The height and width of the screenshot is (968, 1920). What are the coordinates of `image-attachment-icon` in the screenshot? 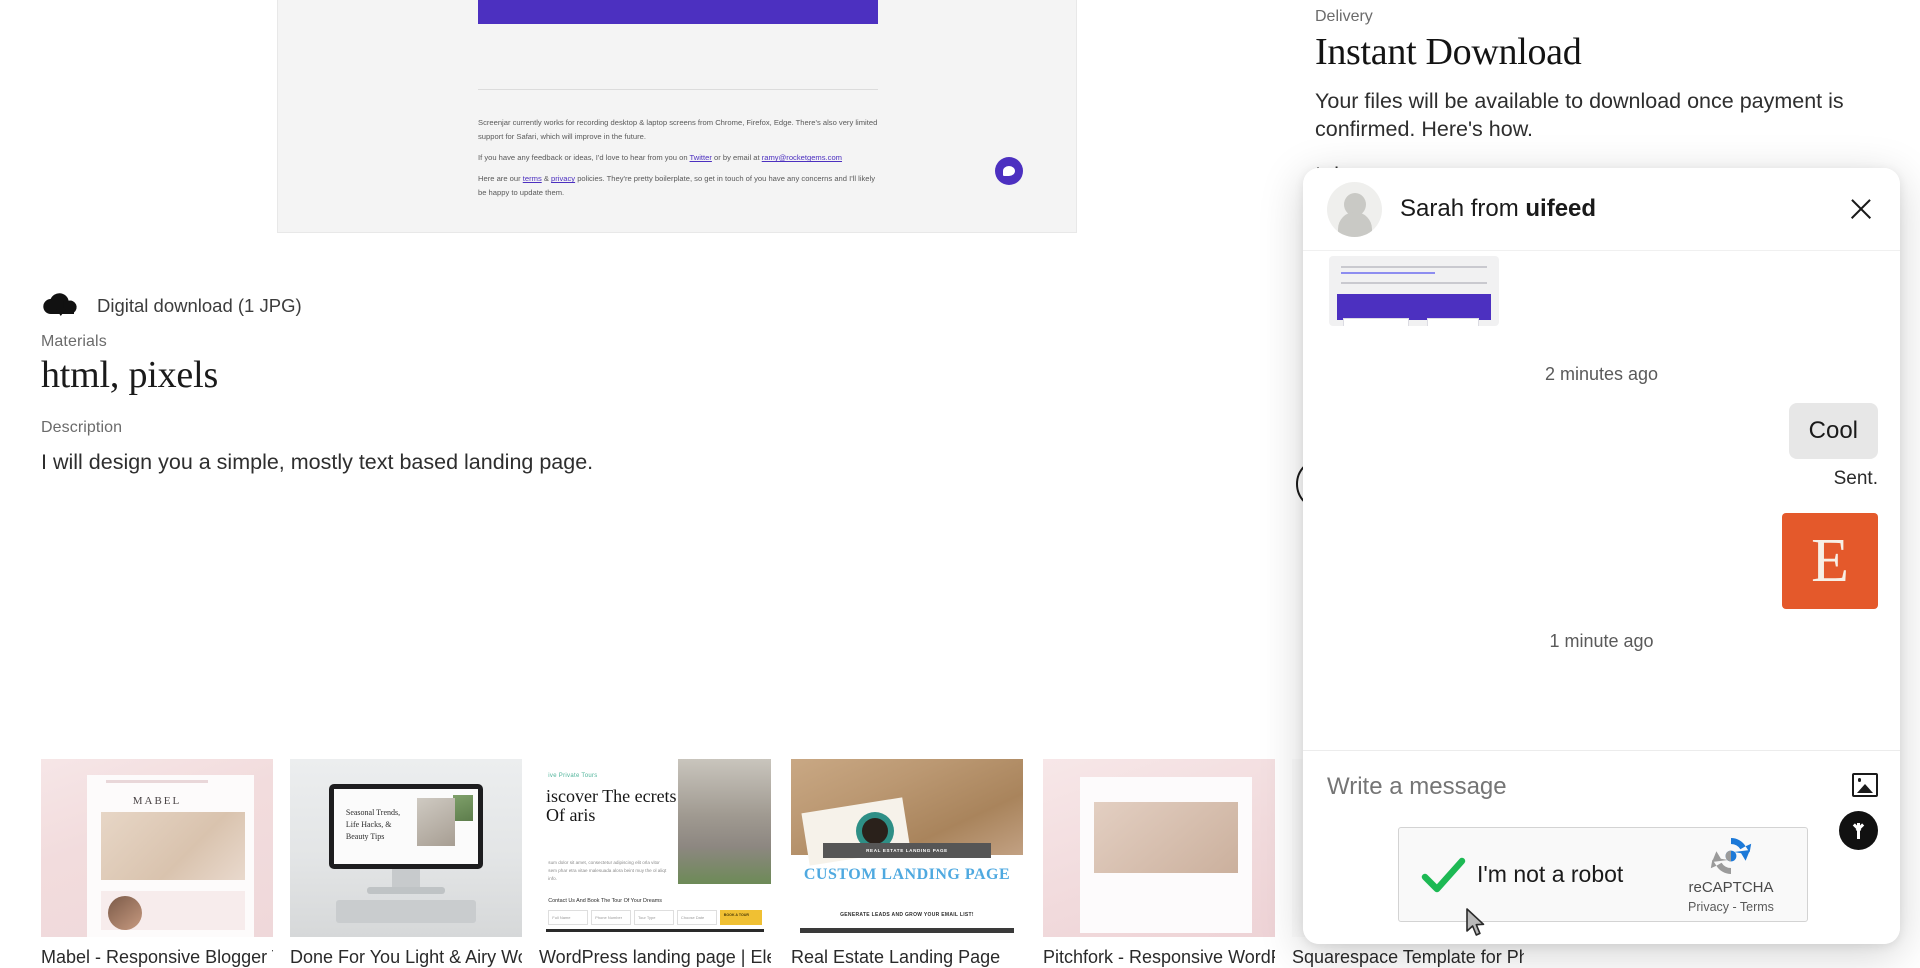 It's located at (1865, 785).